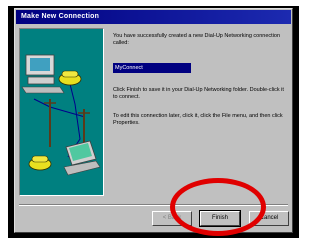 The height and width of the screenshot is (241, 320). What do you see at coordinates (43, 74) in the screenshot?
I see `computer-icon` at bounding box center [43, 74].